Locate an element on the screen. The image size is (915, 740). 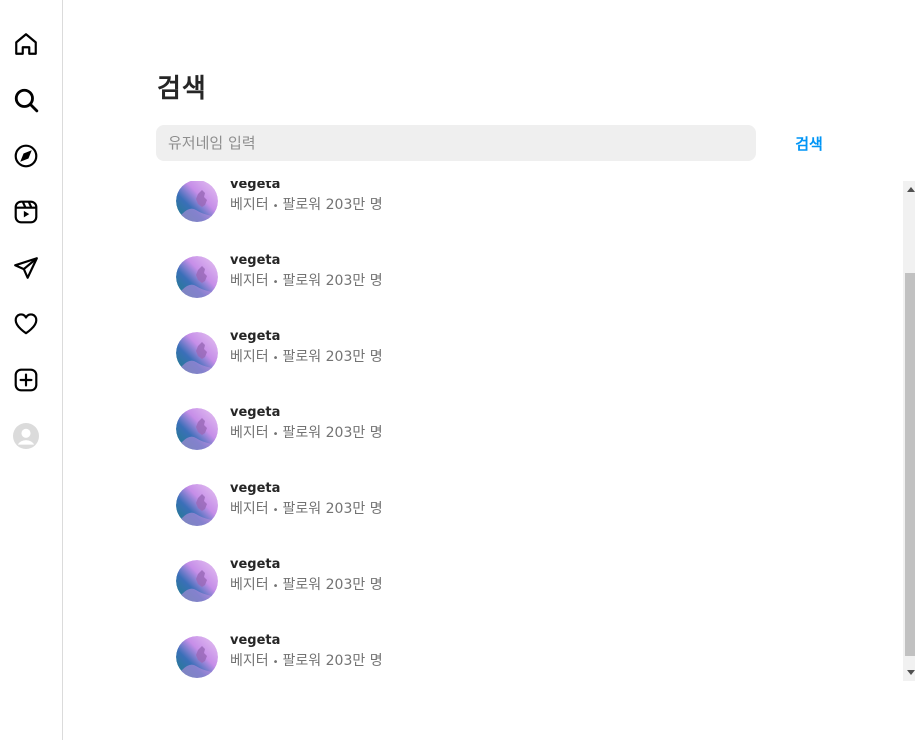
notifications-icon is located at coordinates (26, 324).